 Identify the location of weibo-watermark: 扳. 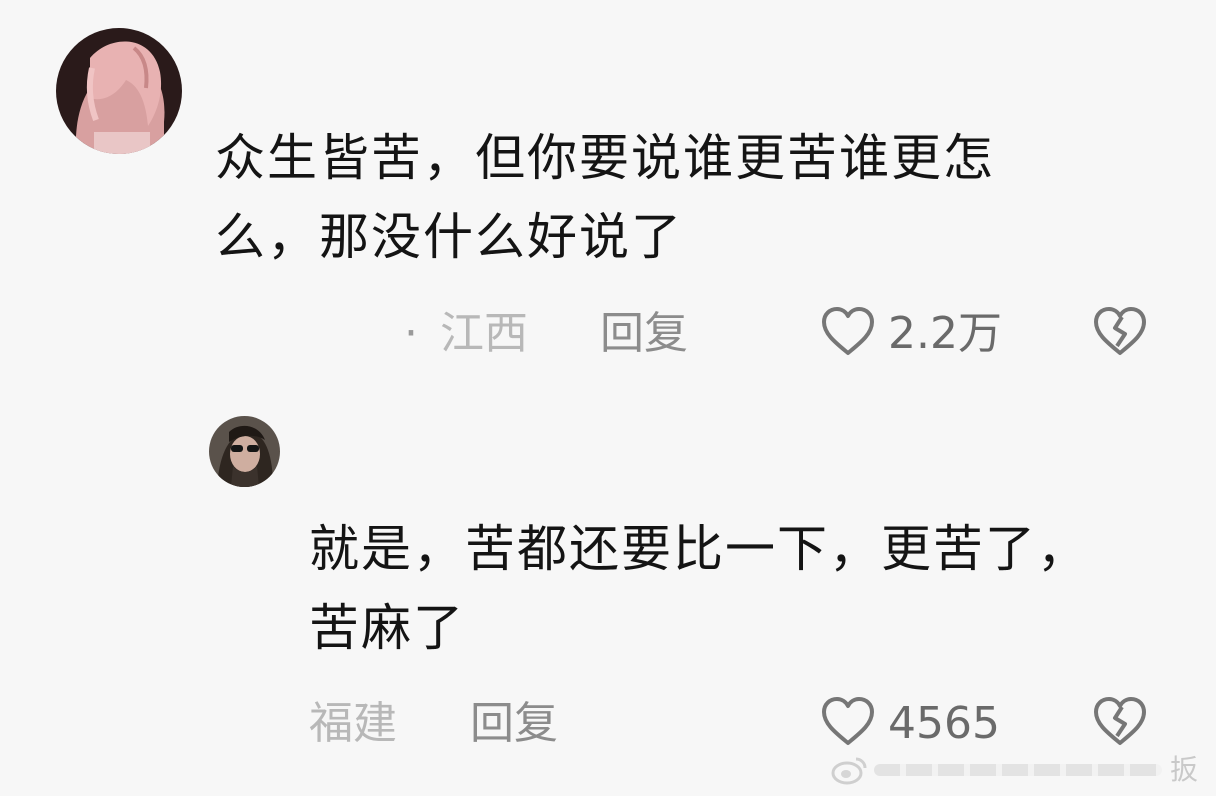
(1023, 770).